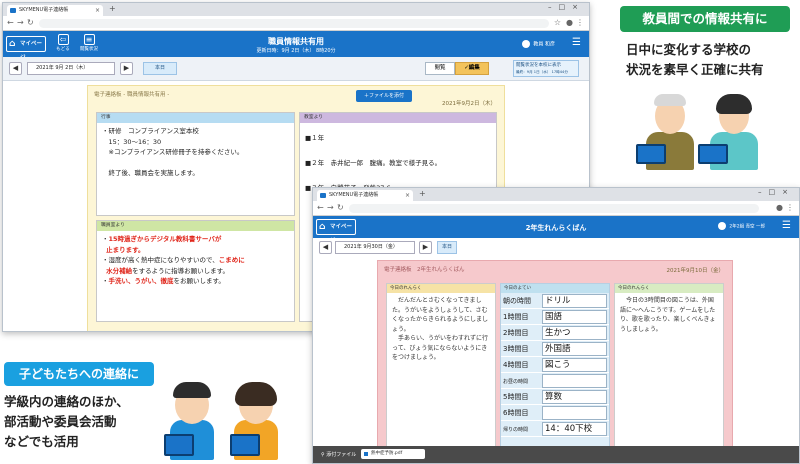  What do you see at coordinates (126, 68) in the screenshot?
I see `next-day-button: ▶` at bounding box center [126, 68].